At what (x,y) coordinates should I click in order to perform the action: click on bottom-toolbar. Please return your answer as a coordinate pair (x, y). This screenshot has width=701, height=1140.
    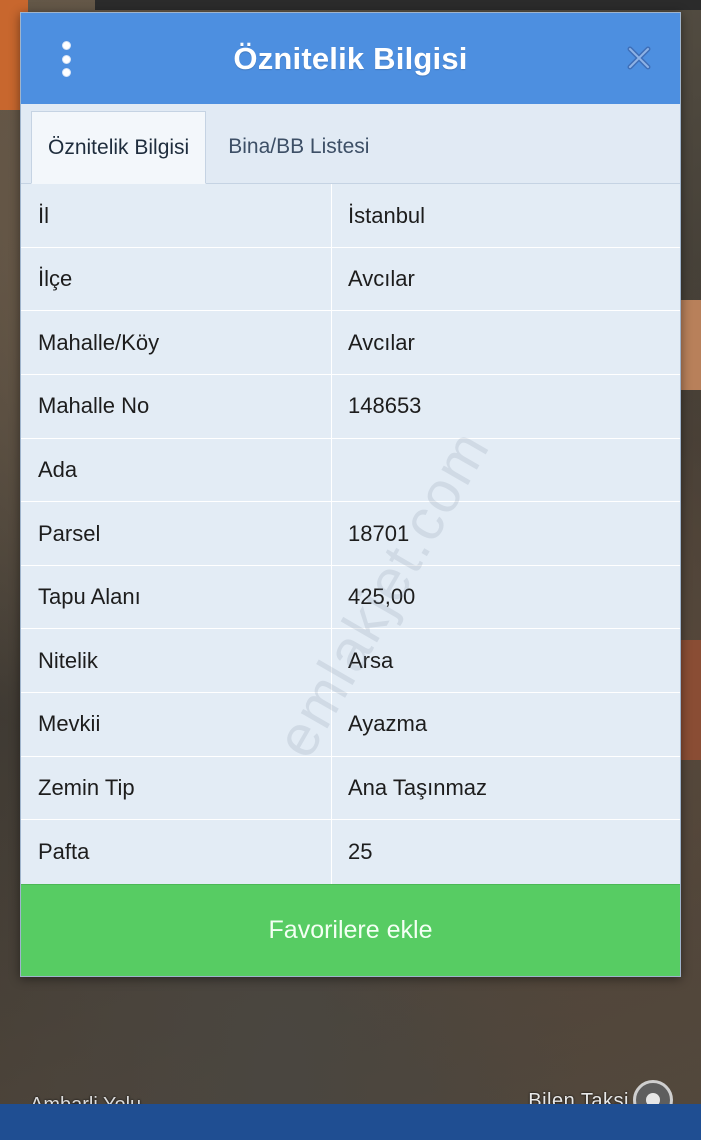
    Looking at the image, I should click on (350, 1122).